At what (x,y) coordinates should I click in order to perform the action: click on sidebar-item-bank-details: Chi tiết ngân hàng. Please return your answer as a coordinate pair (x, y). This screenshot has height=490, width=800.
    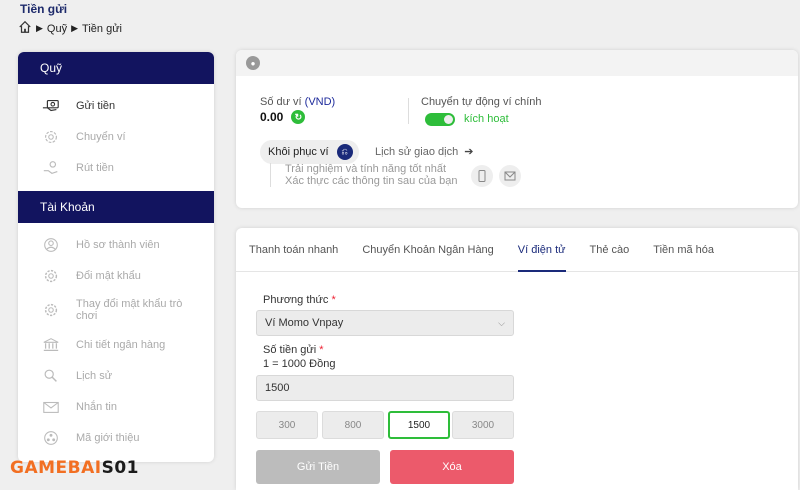
    Looking at the image, I should click on (116, 344).